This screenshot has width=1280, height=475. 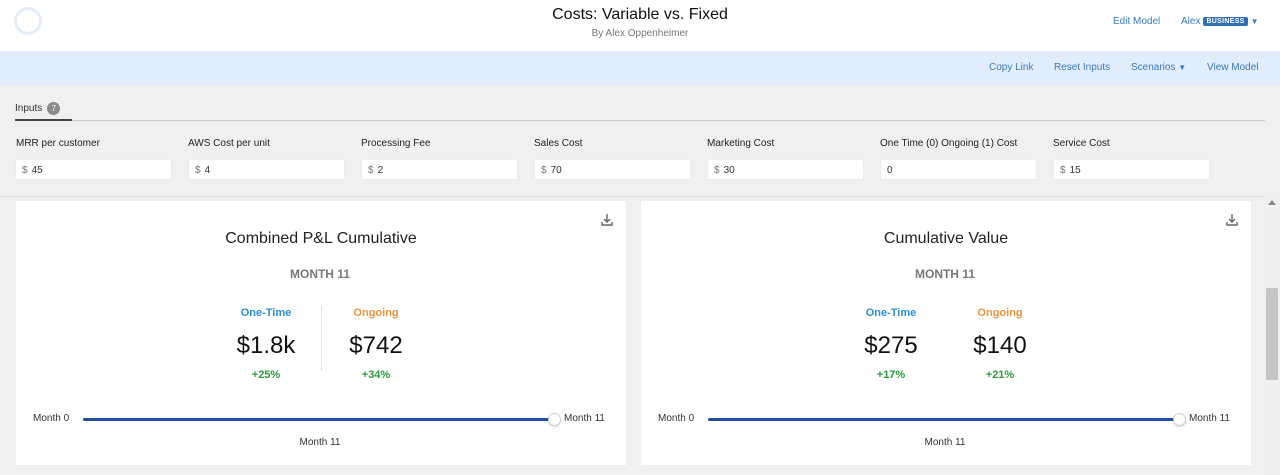 What do you see at coordinates (741, 143) in the screenshot?
I see `marketing-cost-label: Marketing Cost` at bounding box center [741, 143].